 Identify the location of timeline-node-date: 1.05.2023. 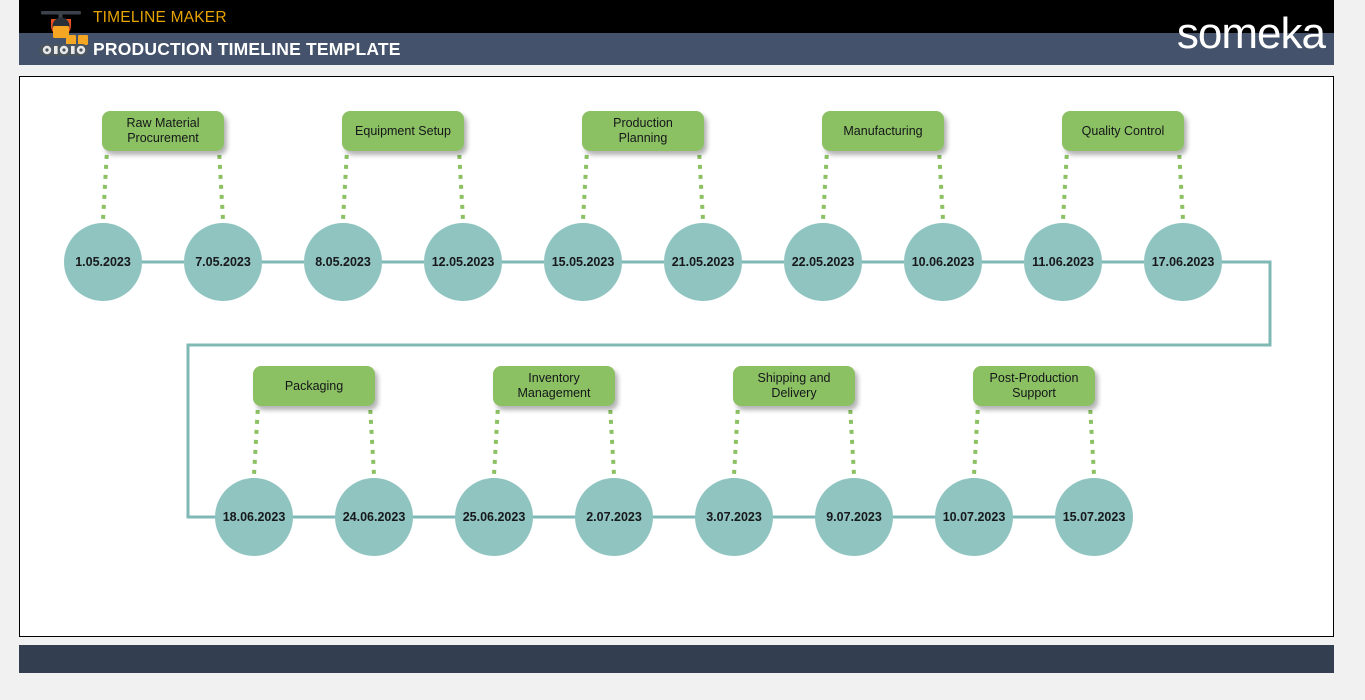
(103, 262).